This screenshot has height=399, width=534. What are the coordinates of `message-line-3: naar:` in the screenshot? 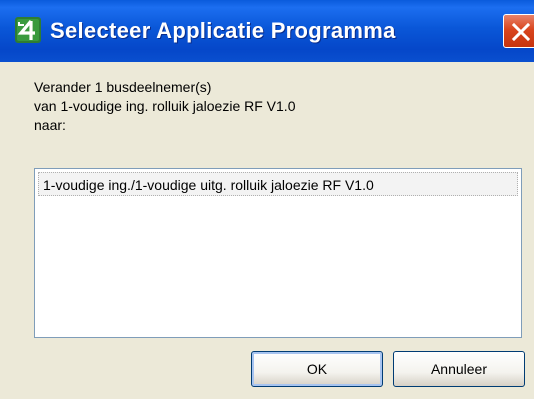 It's located at (50, 125).